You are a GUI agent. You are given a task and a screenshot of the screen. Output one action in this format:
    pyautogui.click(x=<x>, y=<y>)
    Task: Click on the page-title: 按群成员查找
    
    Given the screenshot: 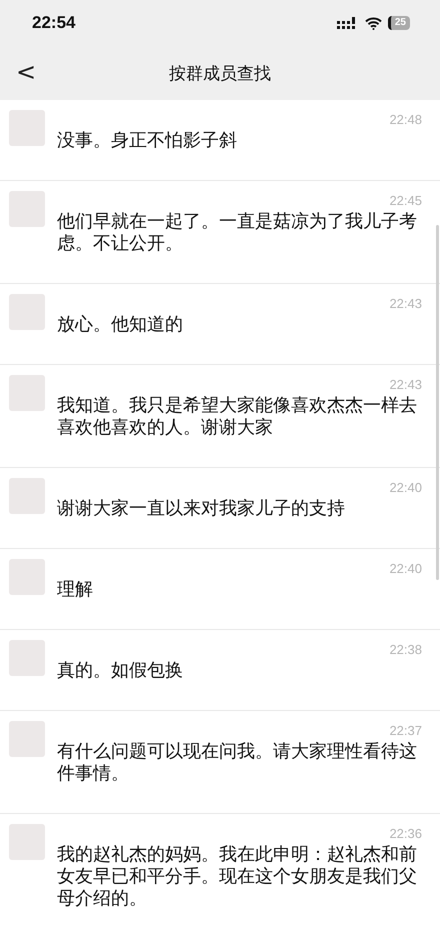 What is the action you would take?
    pyautogui.click(x=220, y=73)
    